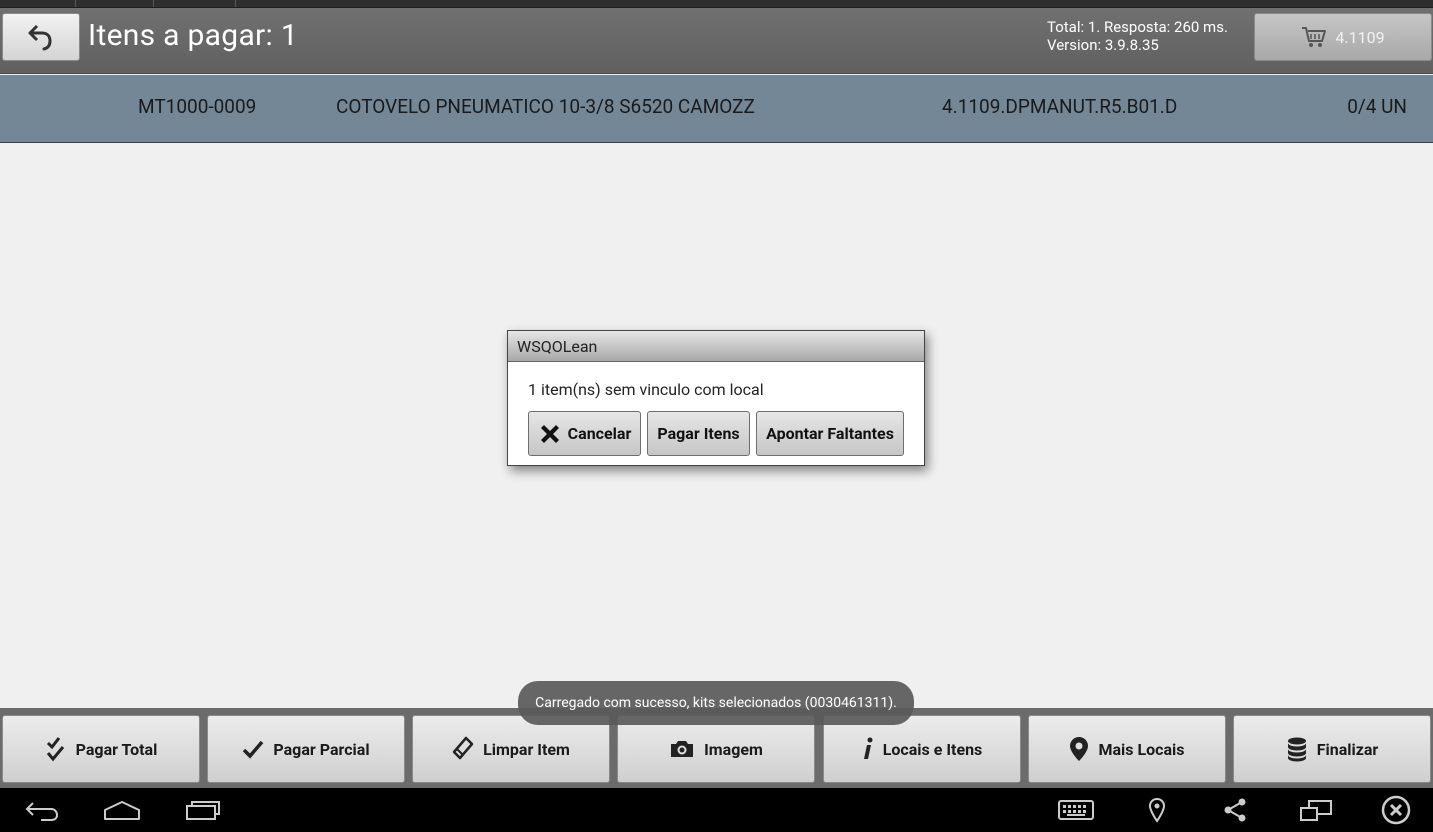 The height and width of the screenshot is (832, 1433). I want to click on share-icon, so click(1235, 810).